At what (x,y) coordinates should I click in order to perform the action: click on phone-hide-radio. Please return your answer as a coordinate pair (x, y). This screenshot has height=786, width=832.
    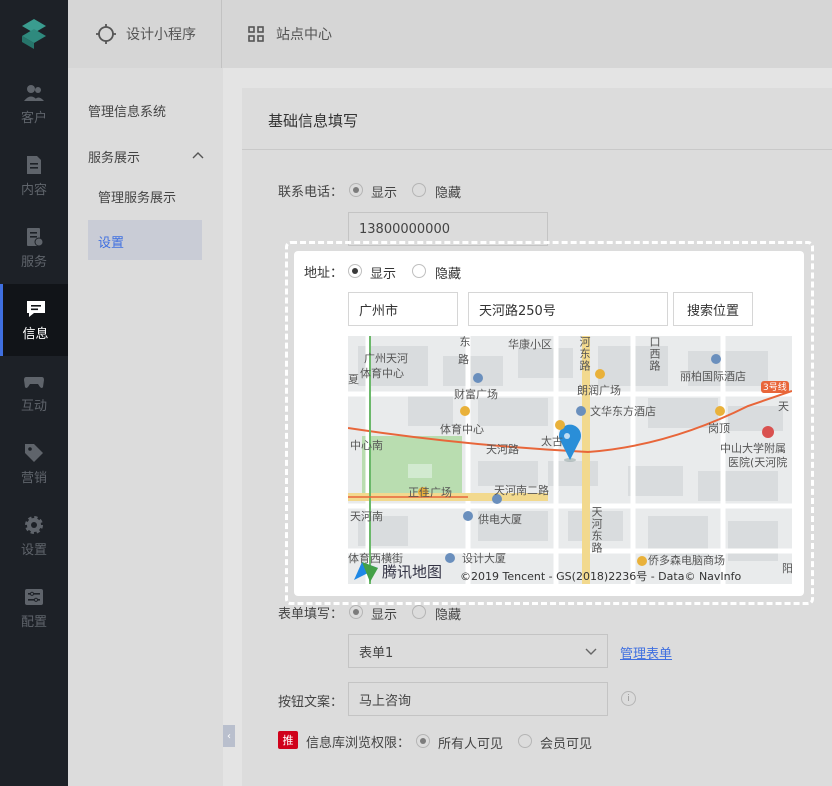
    Looking at the image, I should click on (419, 190).